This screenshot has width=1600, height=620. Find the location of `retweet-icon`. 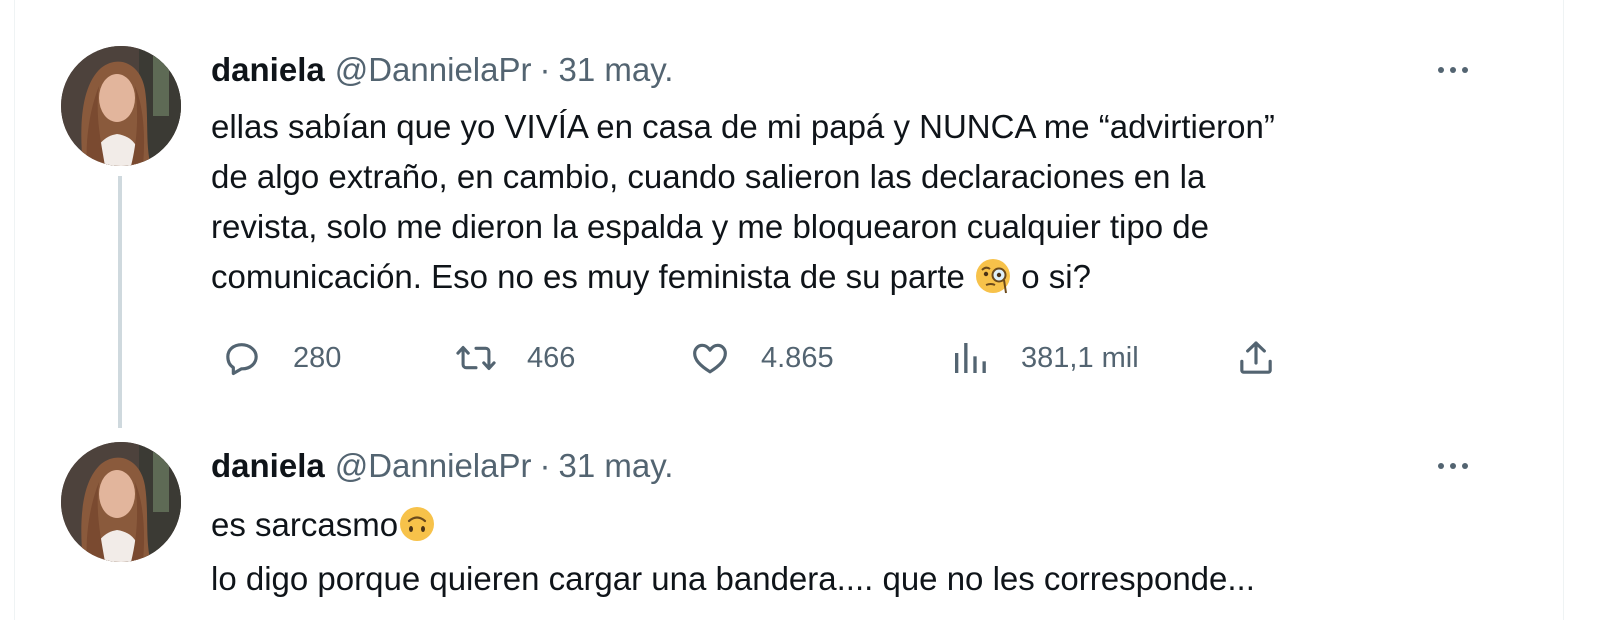

retweet-icon is located at coordinates (476, 358).